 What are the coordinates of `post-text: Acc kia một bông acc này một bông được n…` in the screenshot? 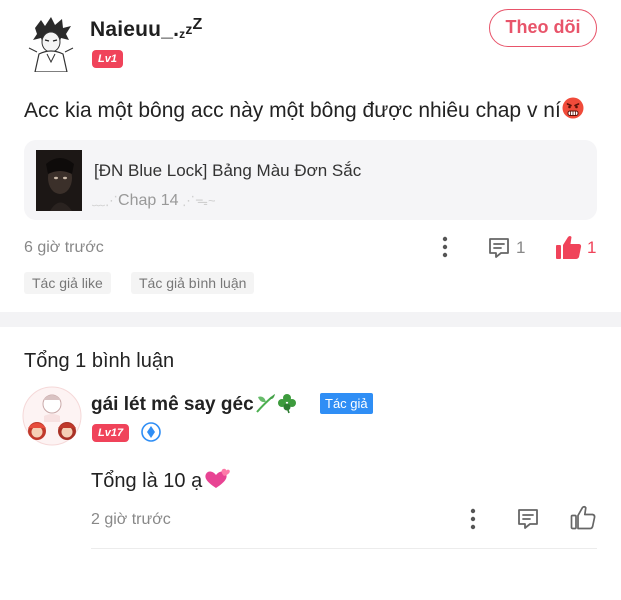 It's located at (304, 109).